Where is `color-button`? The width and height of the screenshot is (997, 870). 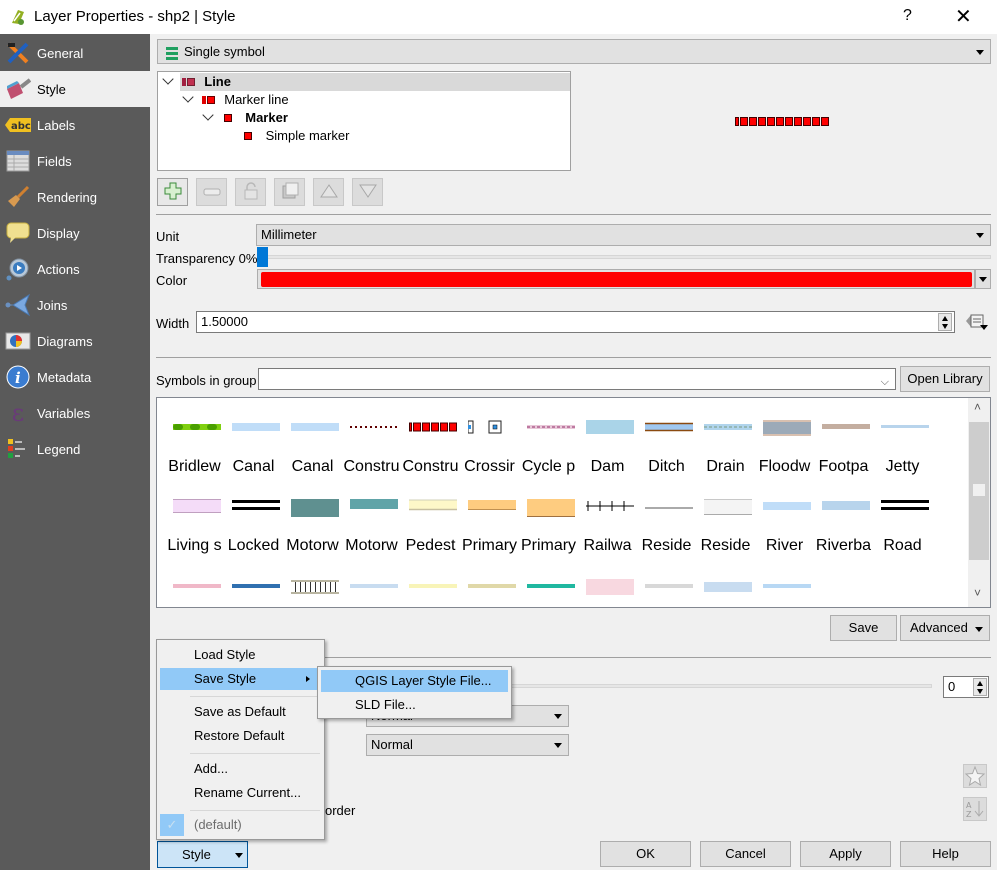 color-button is located at coordinates (616, 279).